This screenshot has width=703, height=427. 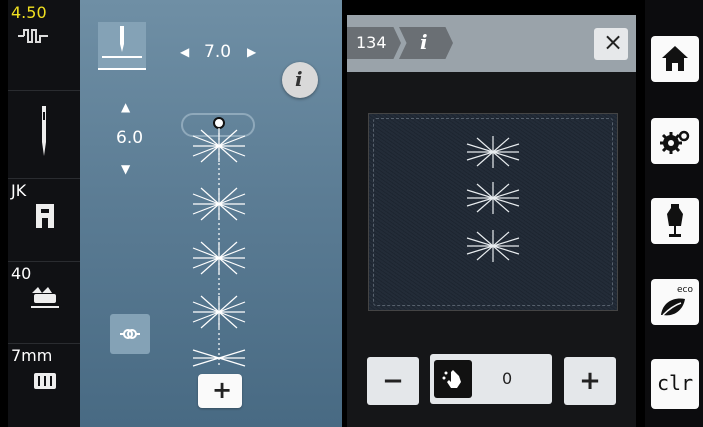 What do you see at coordinates (122, 39) in the screenshot?
I see `needle-position-icon` at bounding box center [122, 39].